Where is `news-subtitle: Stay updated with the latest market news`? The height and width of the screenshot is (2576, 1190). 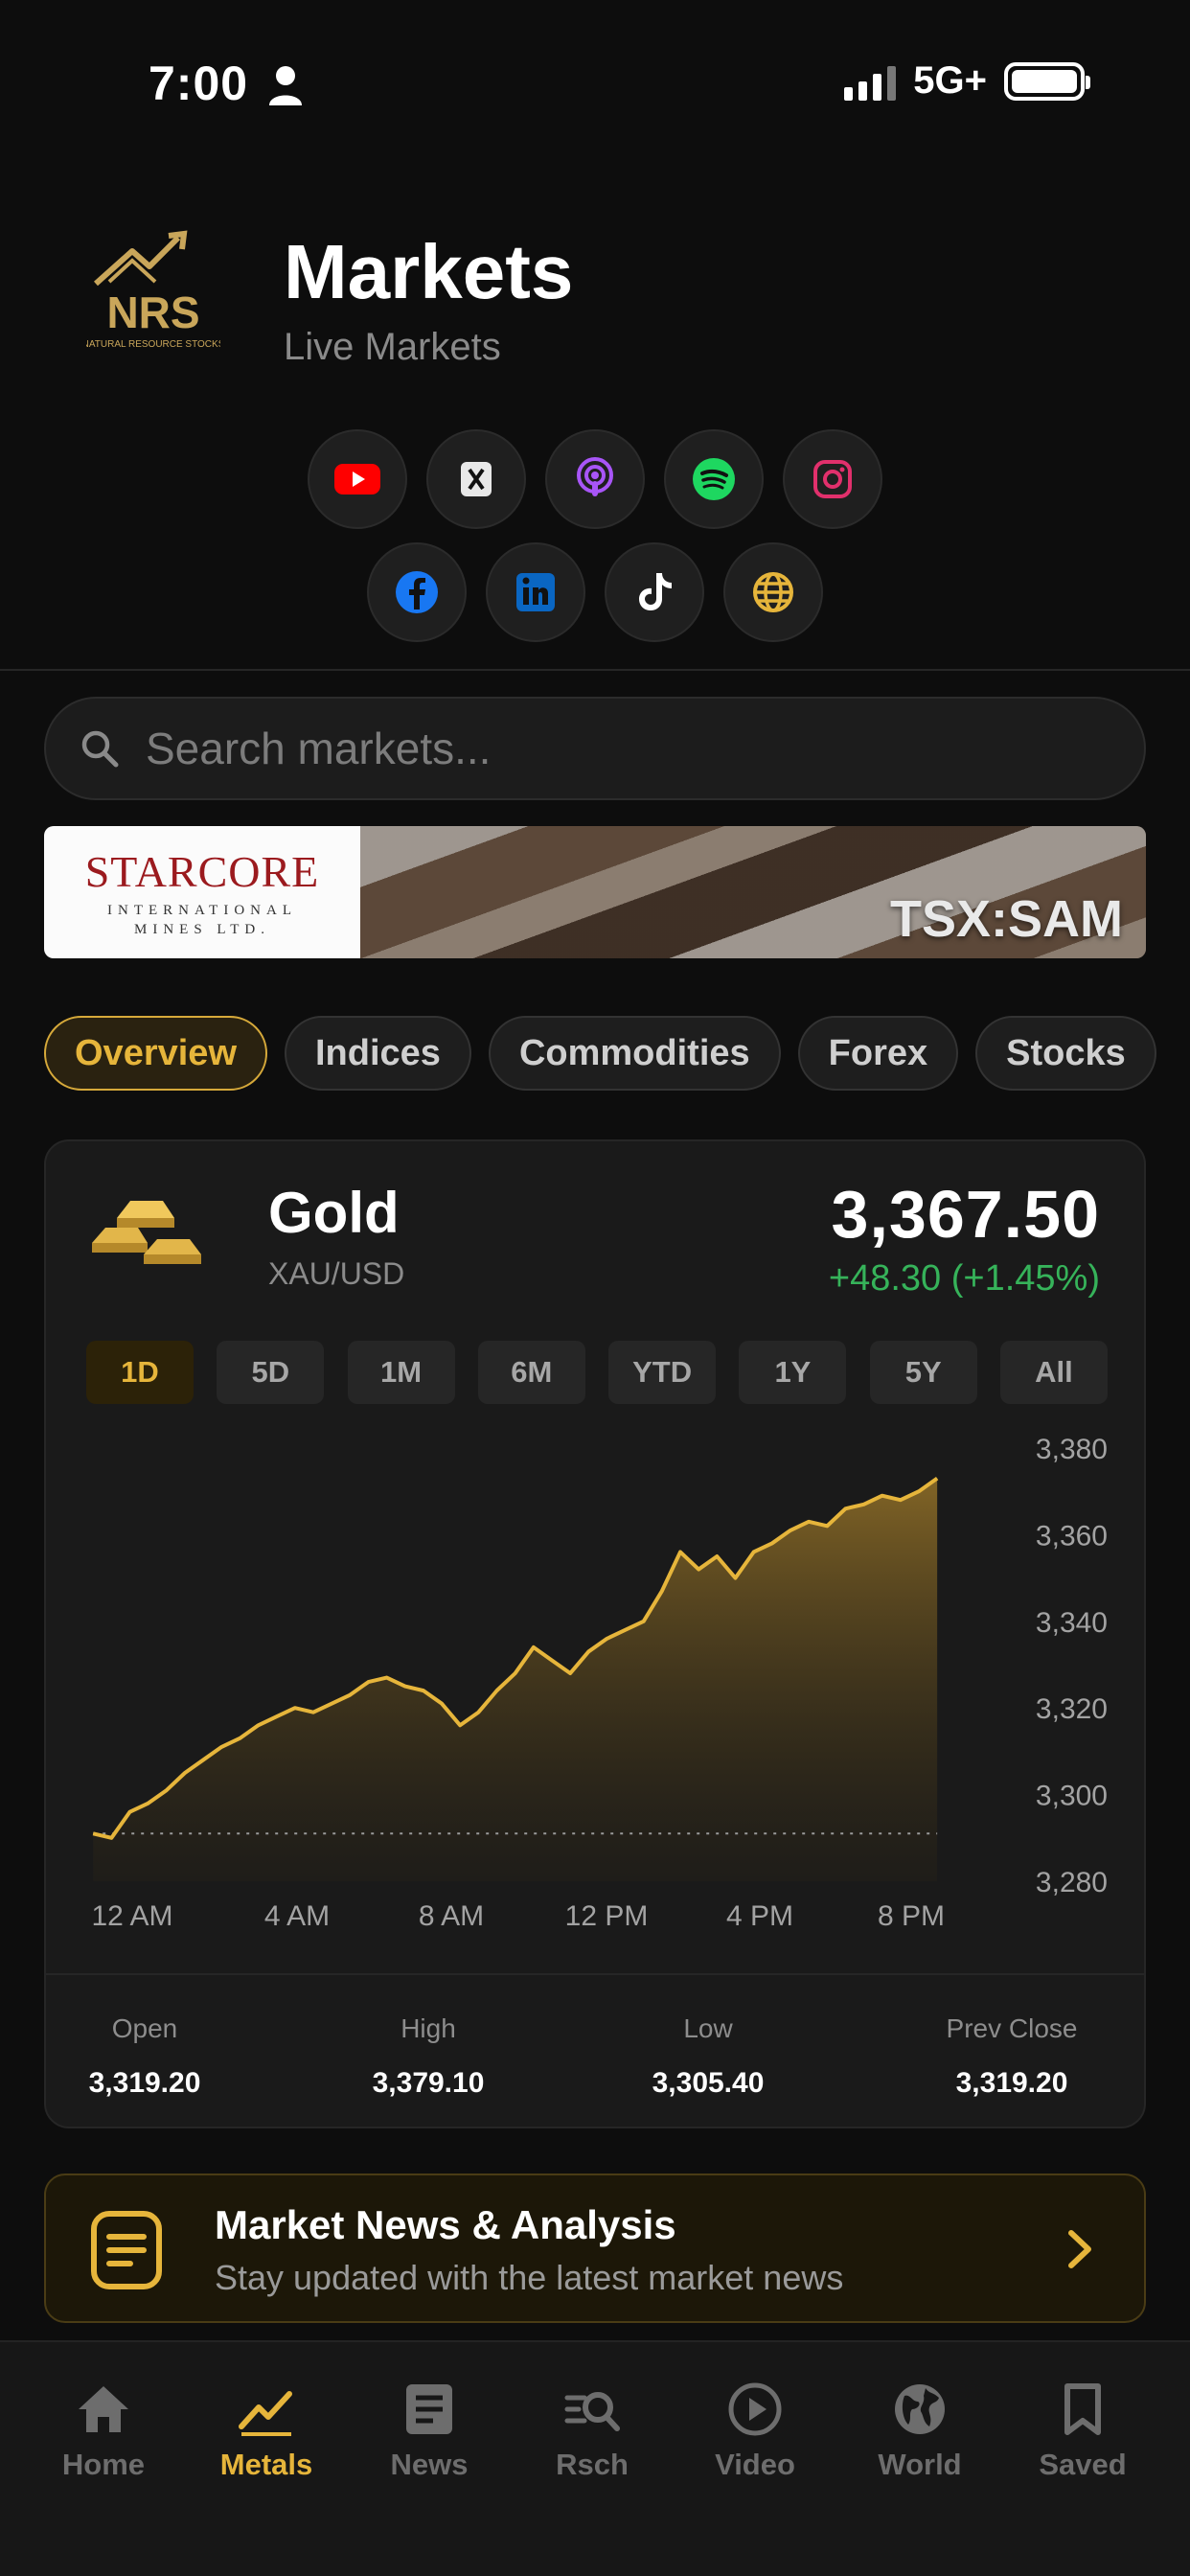 news-subtitle: Stay updated with the latest market news is located at coordinates (529, 2277).